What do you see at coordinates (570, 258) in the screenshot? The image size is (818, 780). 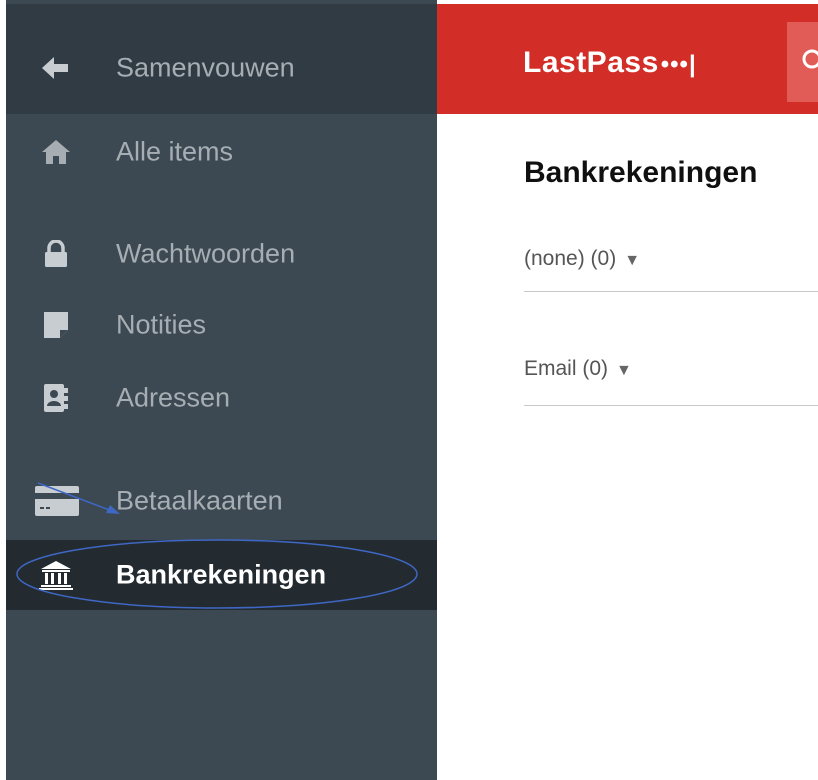 I see `group-label: (none) (0)` at bounding box center [570, 258].